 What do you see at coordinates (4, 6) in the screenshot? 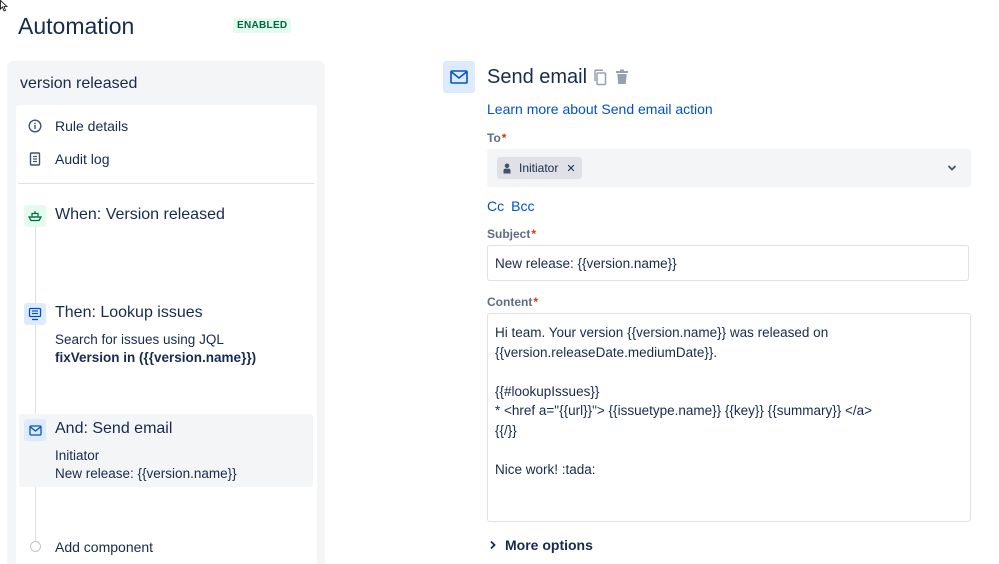
I see `mouse-cursor-icon` at bounding box center [4, 6].